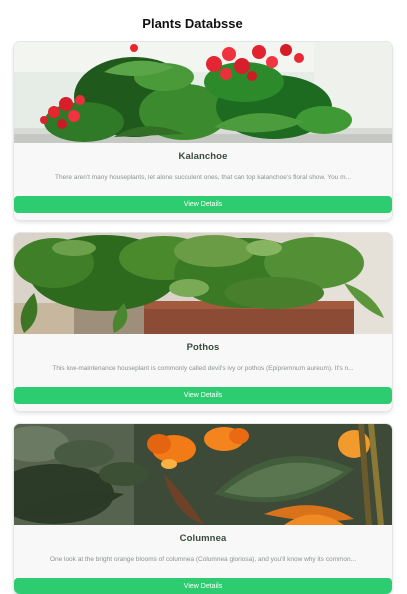  Describe the element at coordinates (203, 156) in the screenshot. I see `plant-name: Kalanchoe` at that location.